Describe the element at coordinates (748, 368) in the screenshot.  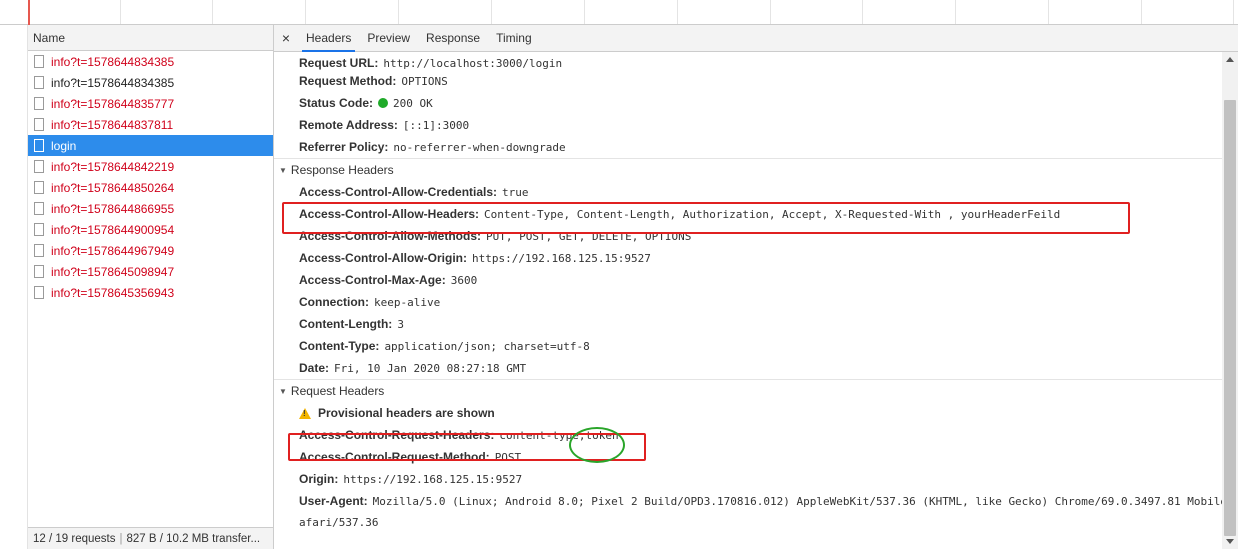
I see `header-row: Date: Fri, 10 Jan 2020 08:27:18 GMT` at that location.